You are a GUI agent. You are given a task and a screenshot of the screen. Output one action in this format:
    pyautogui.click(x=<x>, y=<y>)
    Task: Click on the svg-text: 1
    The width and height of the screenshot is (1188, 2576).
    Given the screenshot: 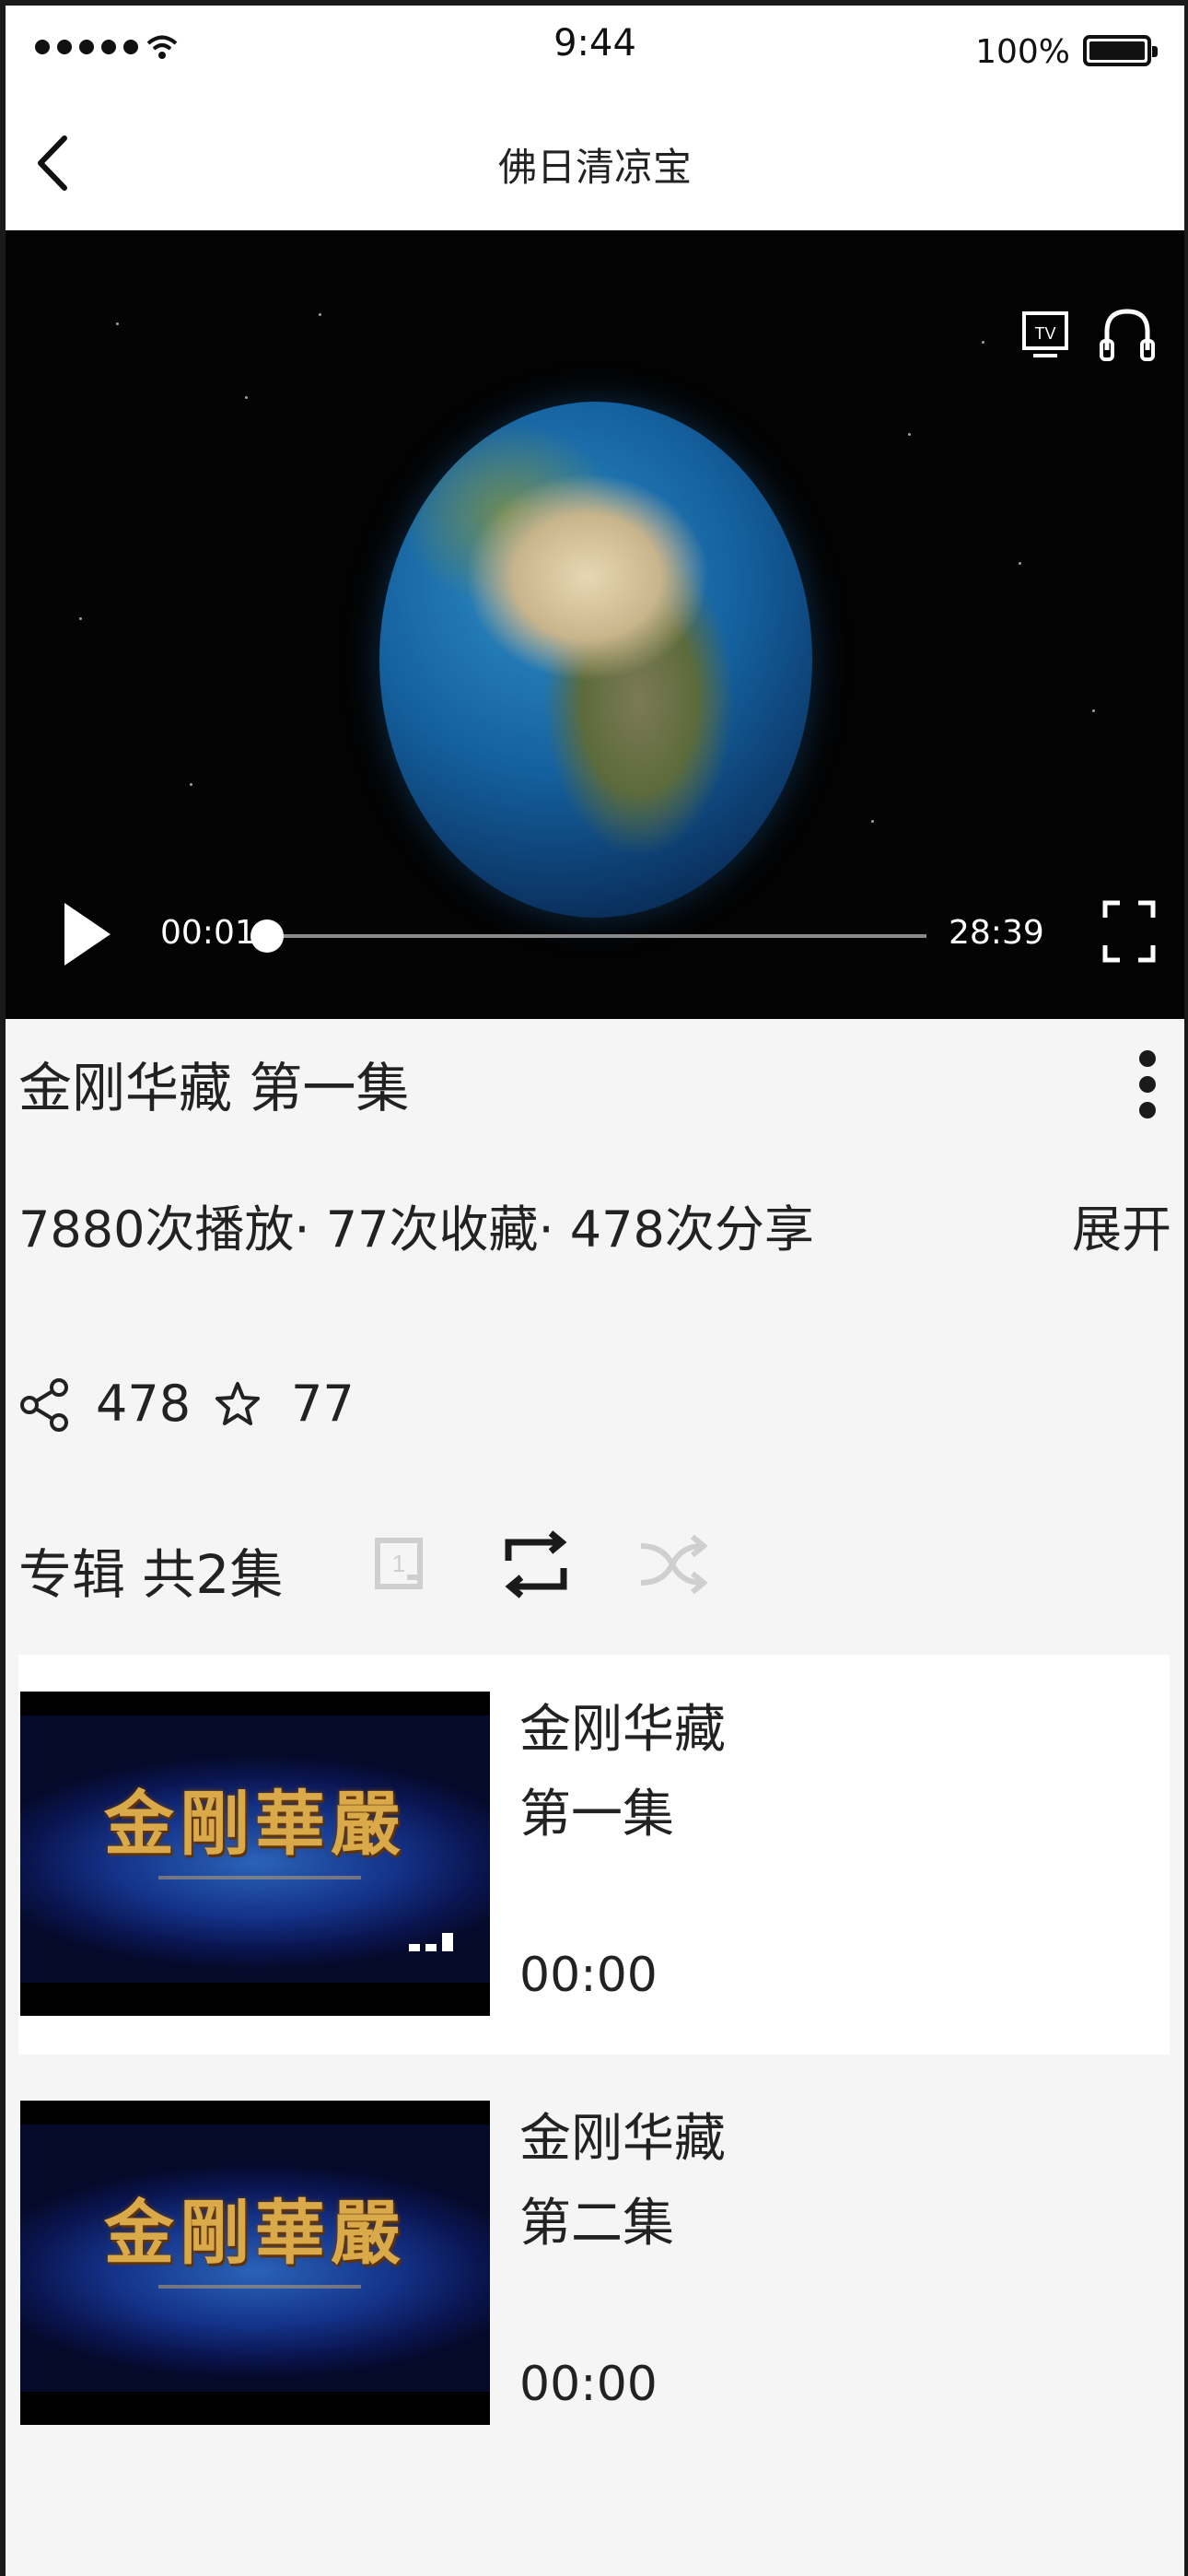 What is the action you would take?
    pyautogui.click(x=398, y=1563)
    